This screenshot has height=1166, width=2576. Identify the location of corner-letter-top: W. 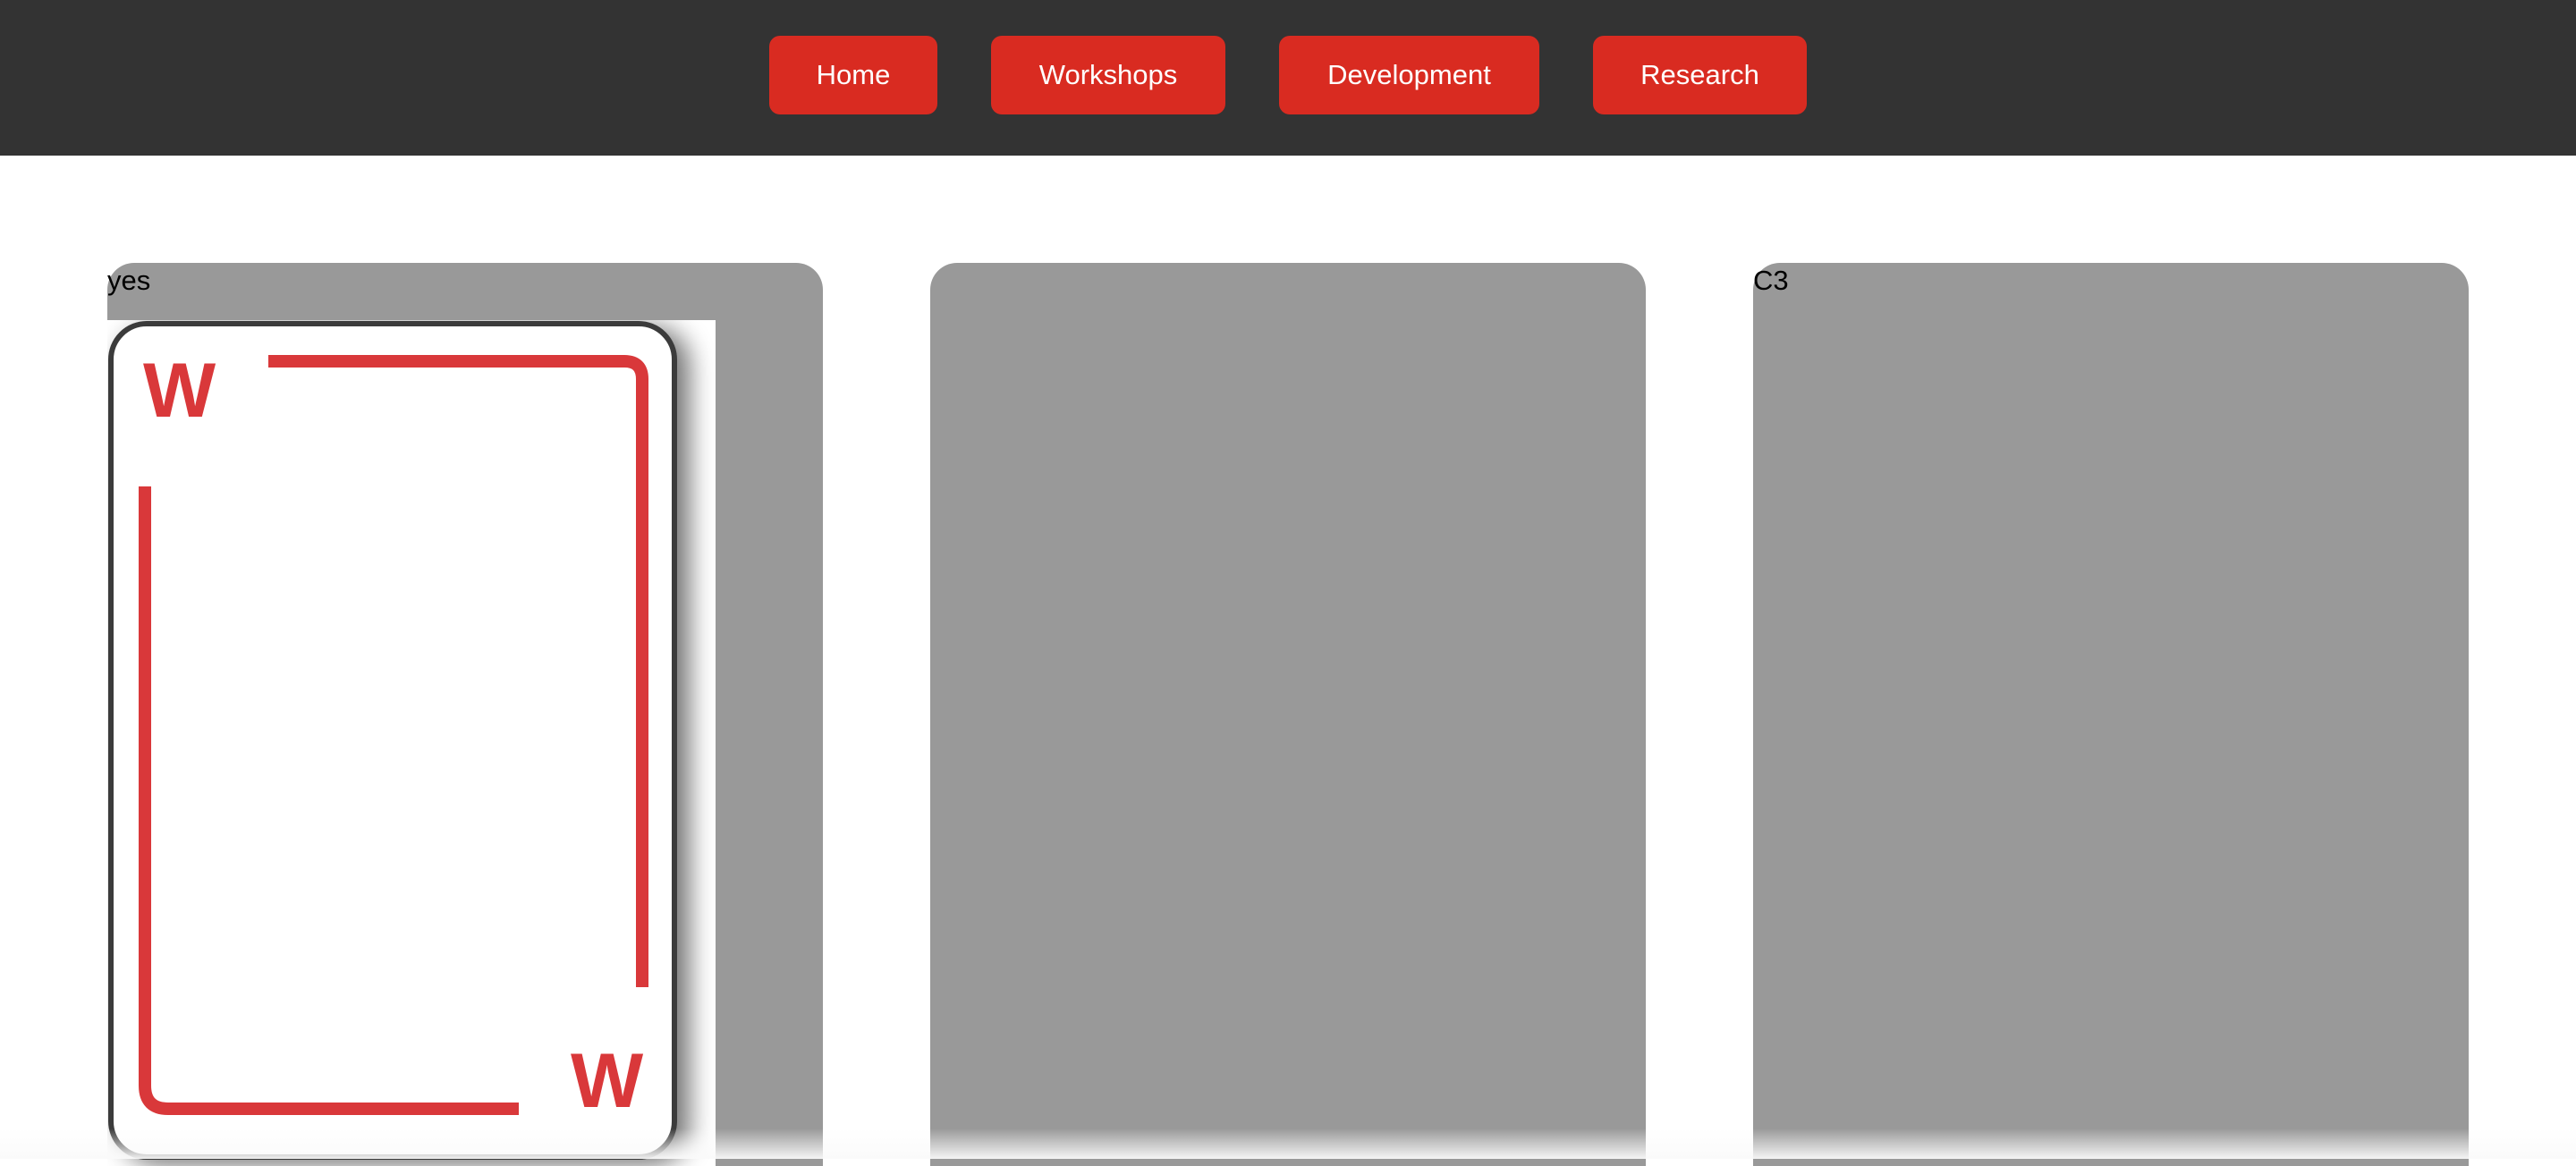
(179, 391).